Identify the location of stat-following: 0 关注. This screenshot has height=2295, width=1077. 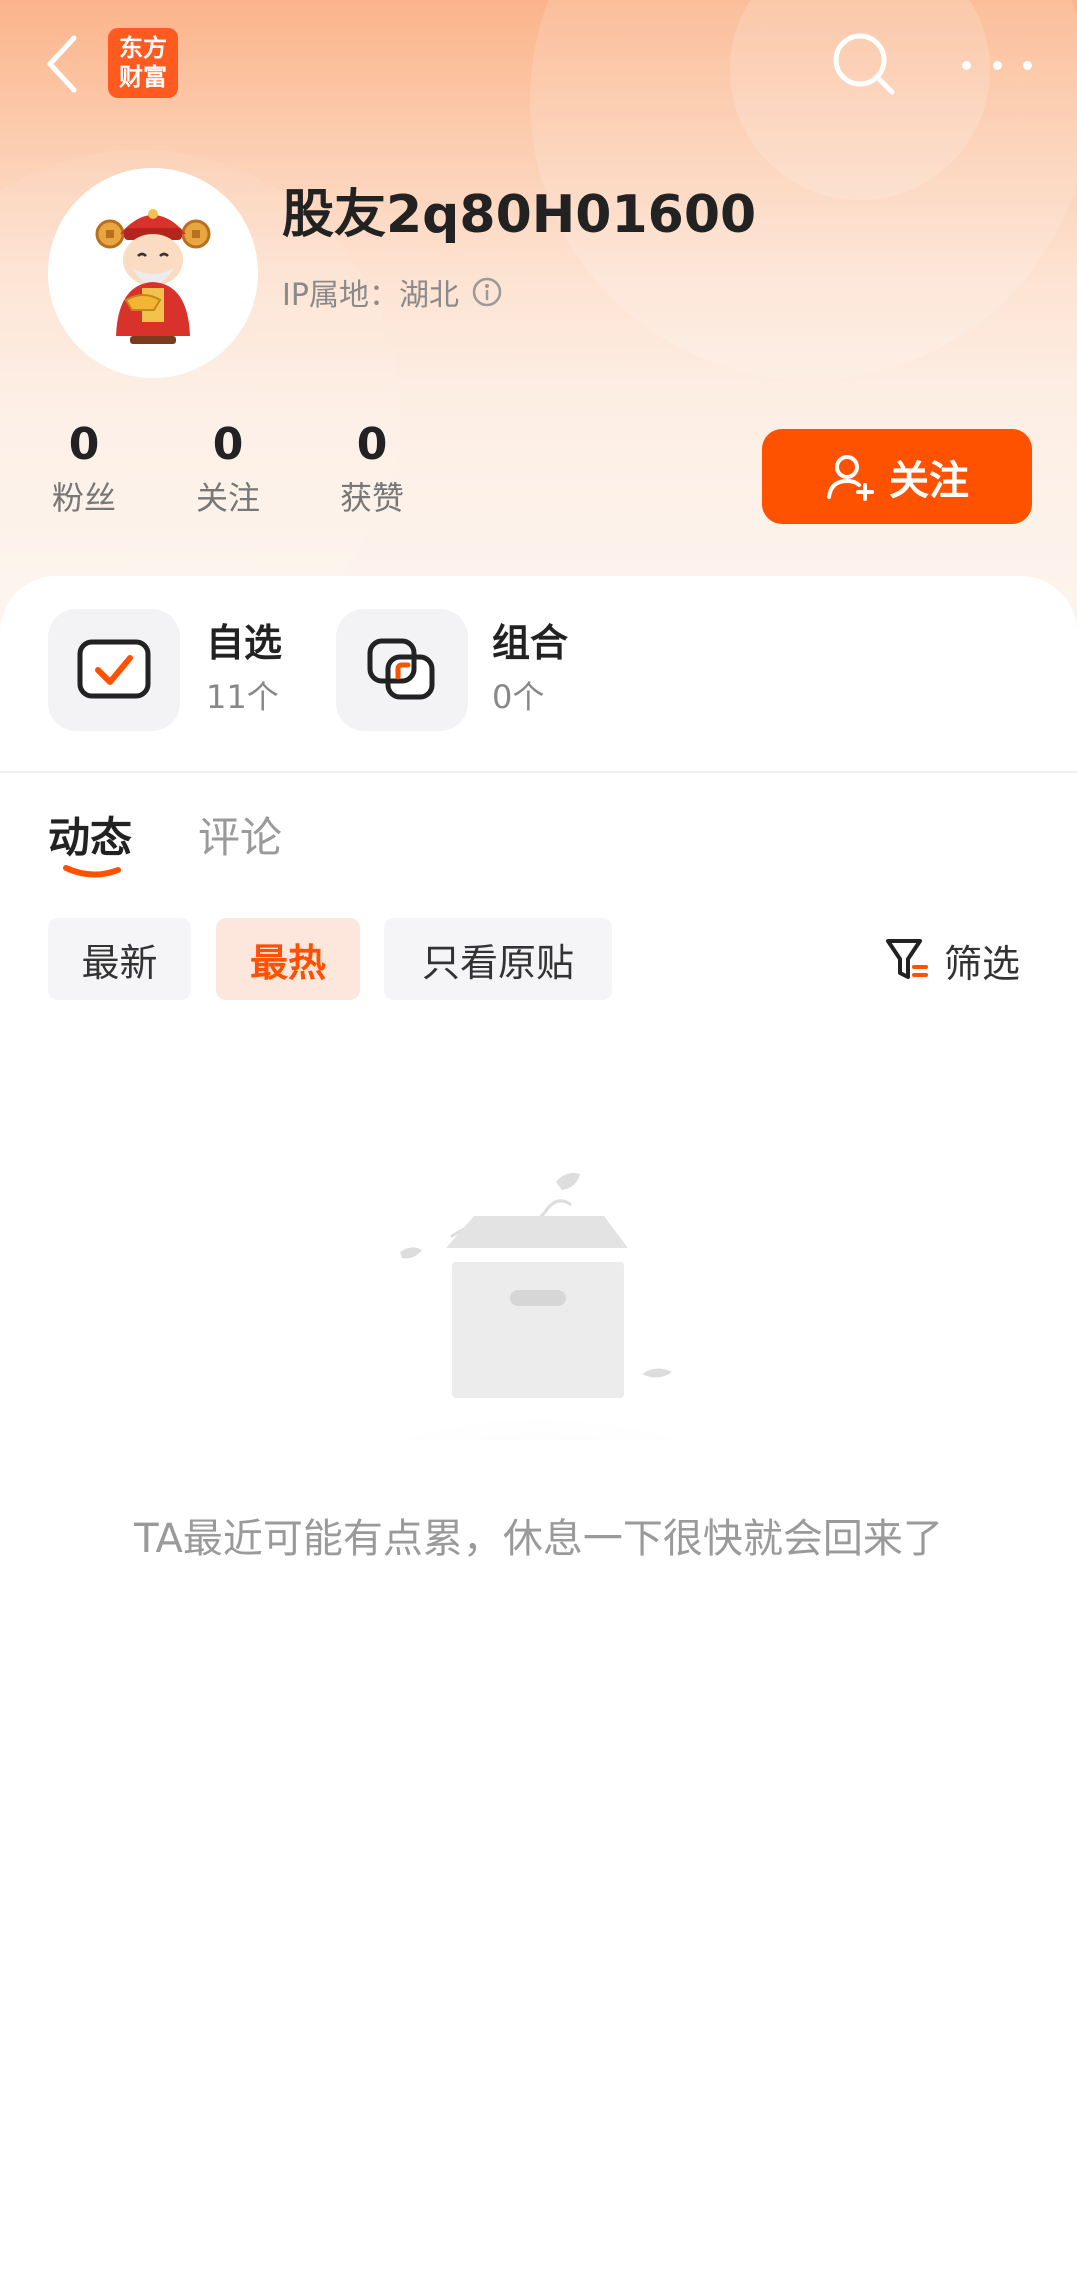
(228, 469).